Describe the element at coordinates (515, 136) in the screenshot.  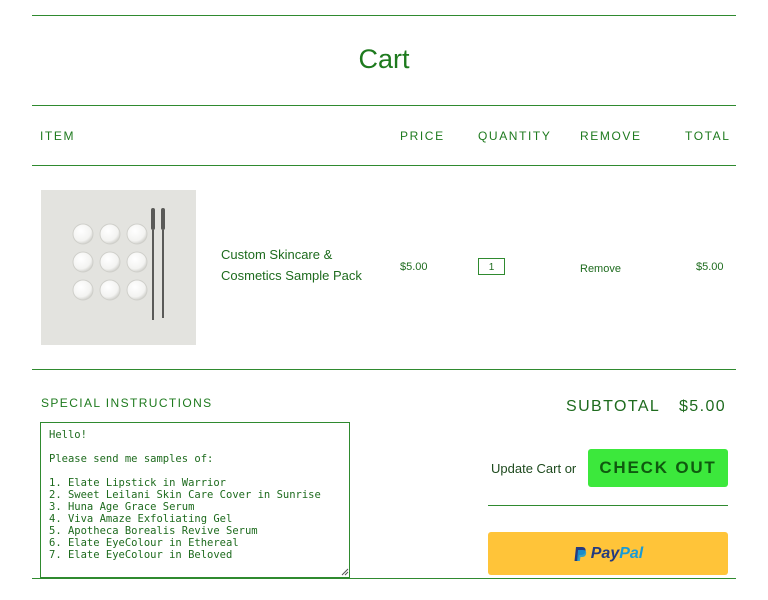
I see `column-header-quantity: QUANTITY` at that location.